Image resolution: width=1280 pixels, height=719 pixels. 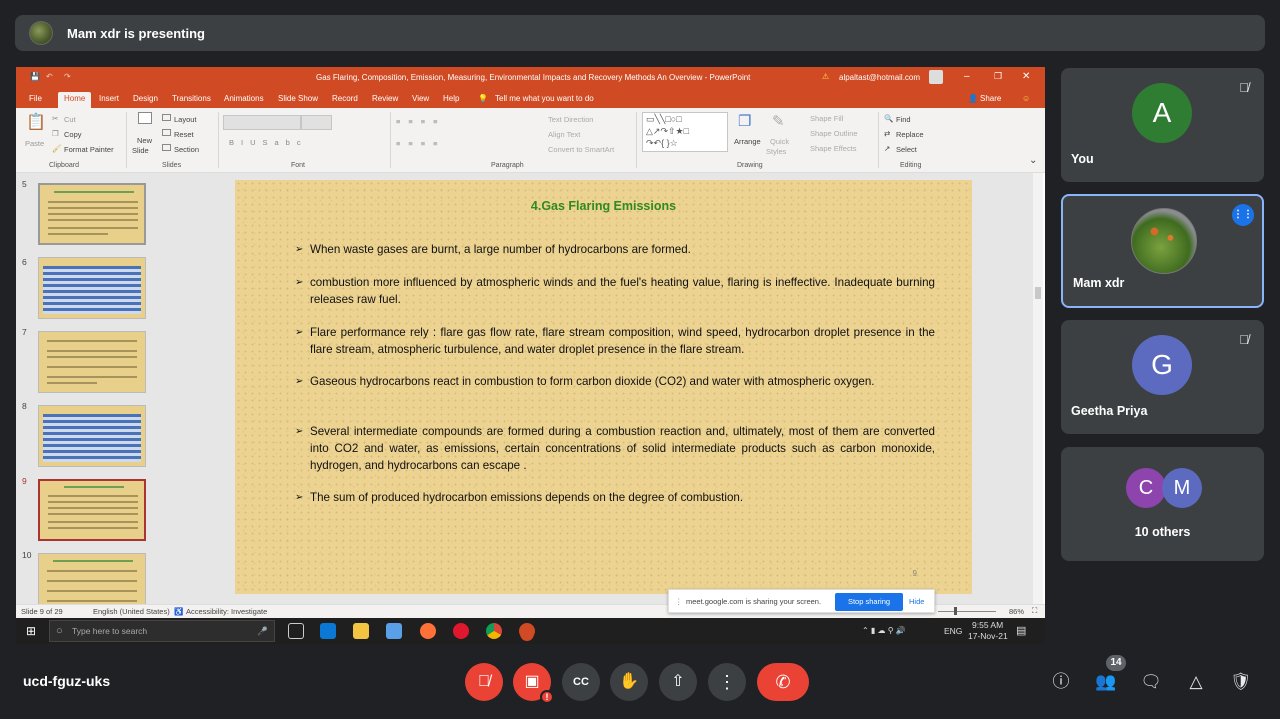 What do you see at coordinates (67, 76) in the screenshot?
I see `redo-icon: ↷` at bounding box center [67, 76].